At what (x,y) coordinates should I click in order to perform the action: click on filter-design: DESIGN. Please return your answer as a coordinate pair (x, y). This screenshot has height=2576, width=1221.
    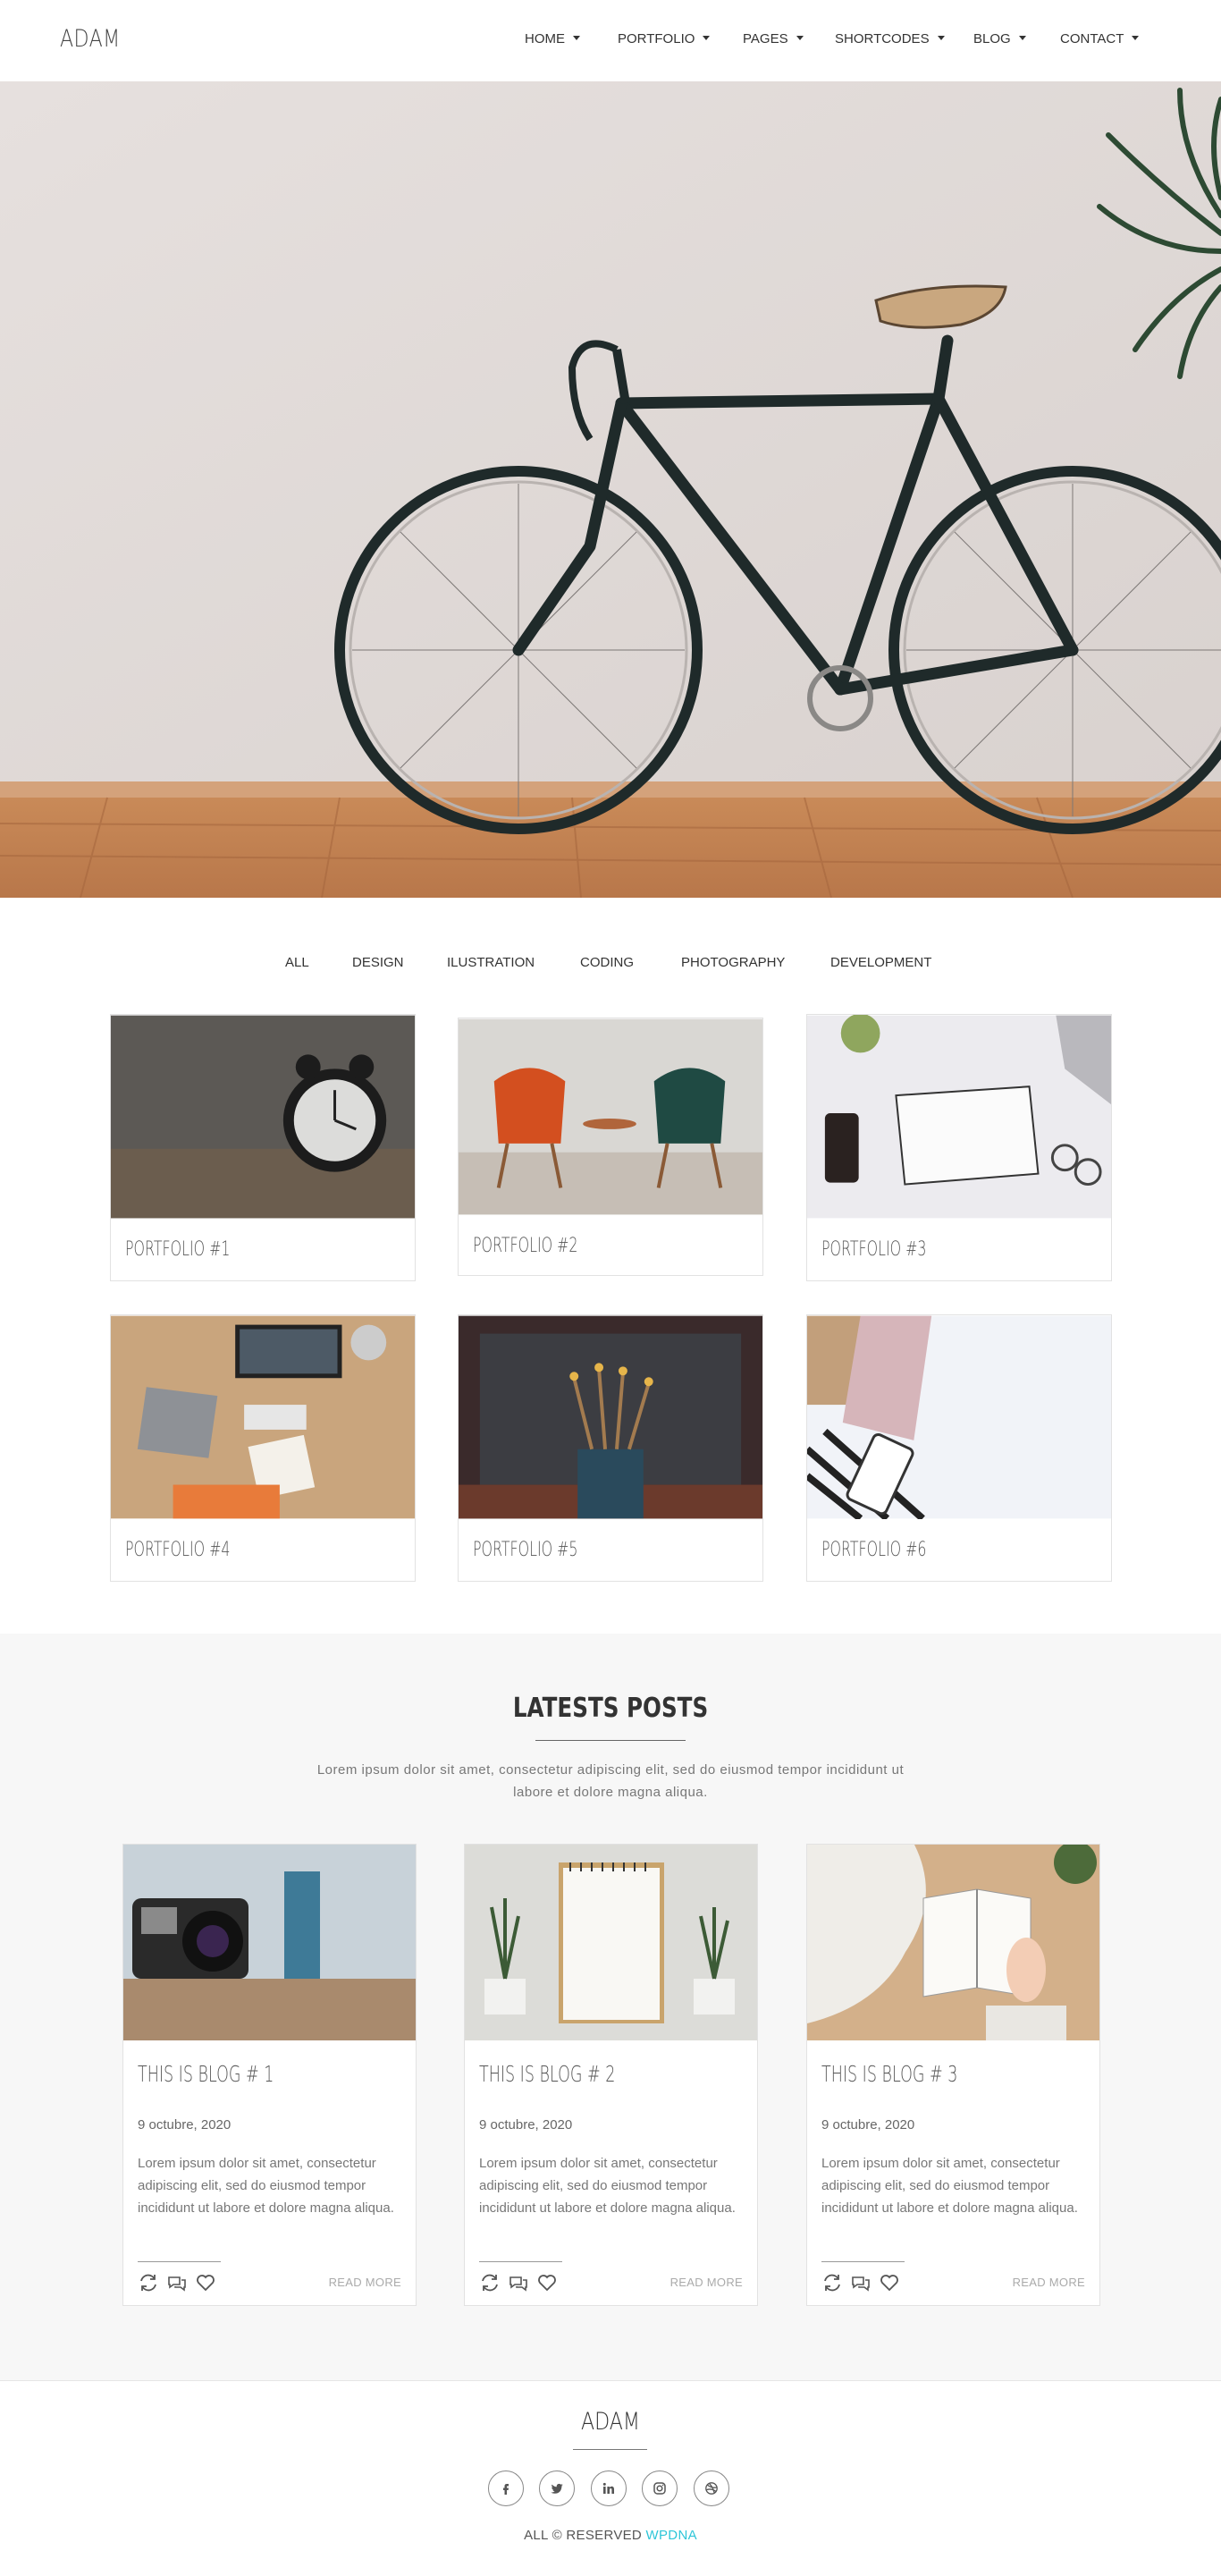
    Looking at the image, I should click on (378, 962).